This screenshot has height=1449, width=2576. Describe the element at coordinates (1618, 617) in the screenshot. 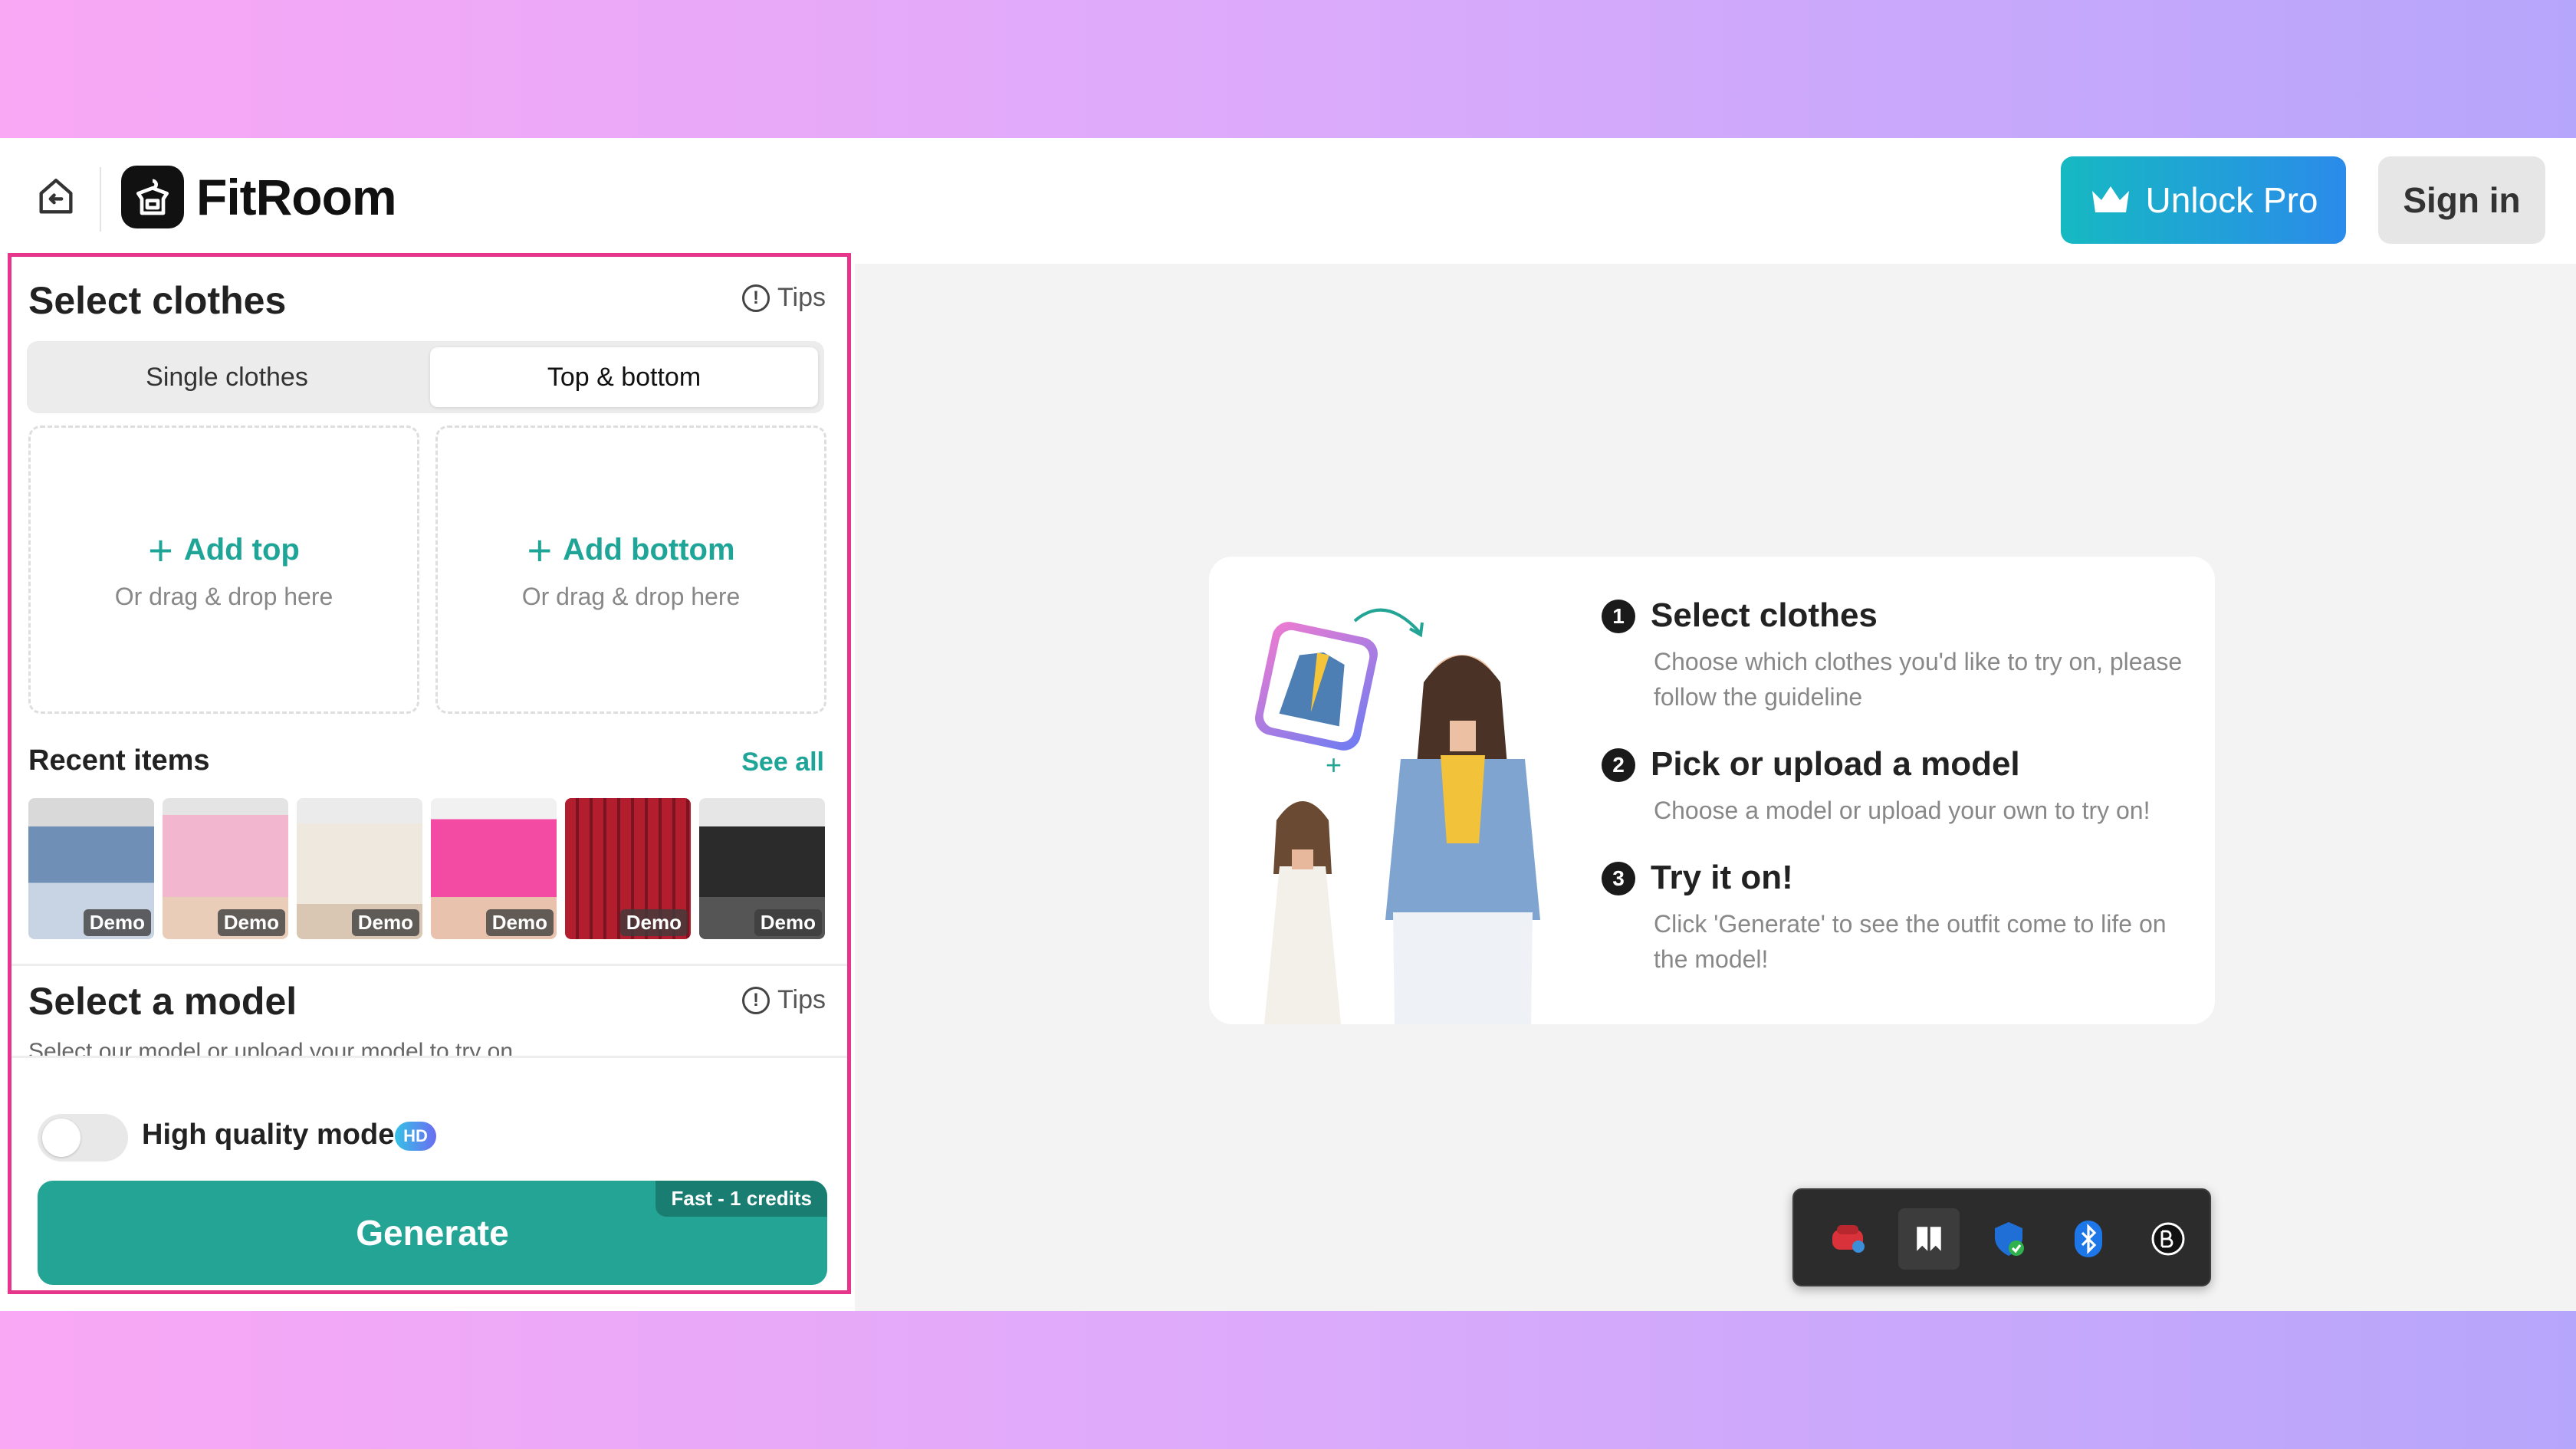

I see `step-number: 1` at that location.